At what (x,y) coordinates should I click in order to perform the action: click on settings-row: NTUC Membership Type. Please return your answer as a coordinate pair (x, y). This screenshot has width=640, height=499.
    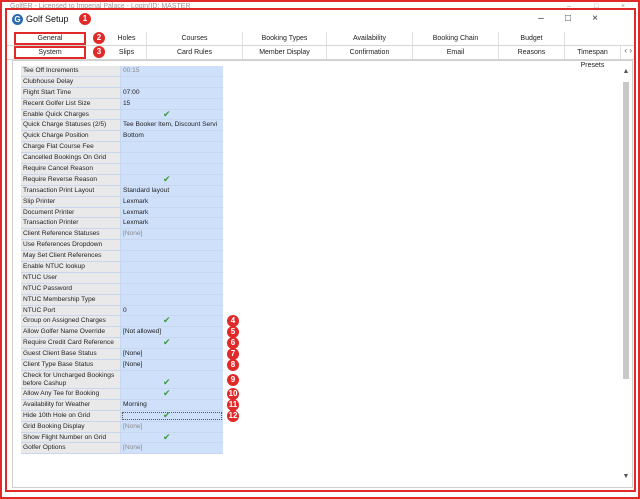
    Looking at the image, I should click on (122, 300).